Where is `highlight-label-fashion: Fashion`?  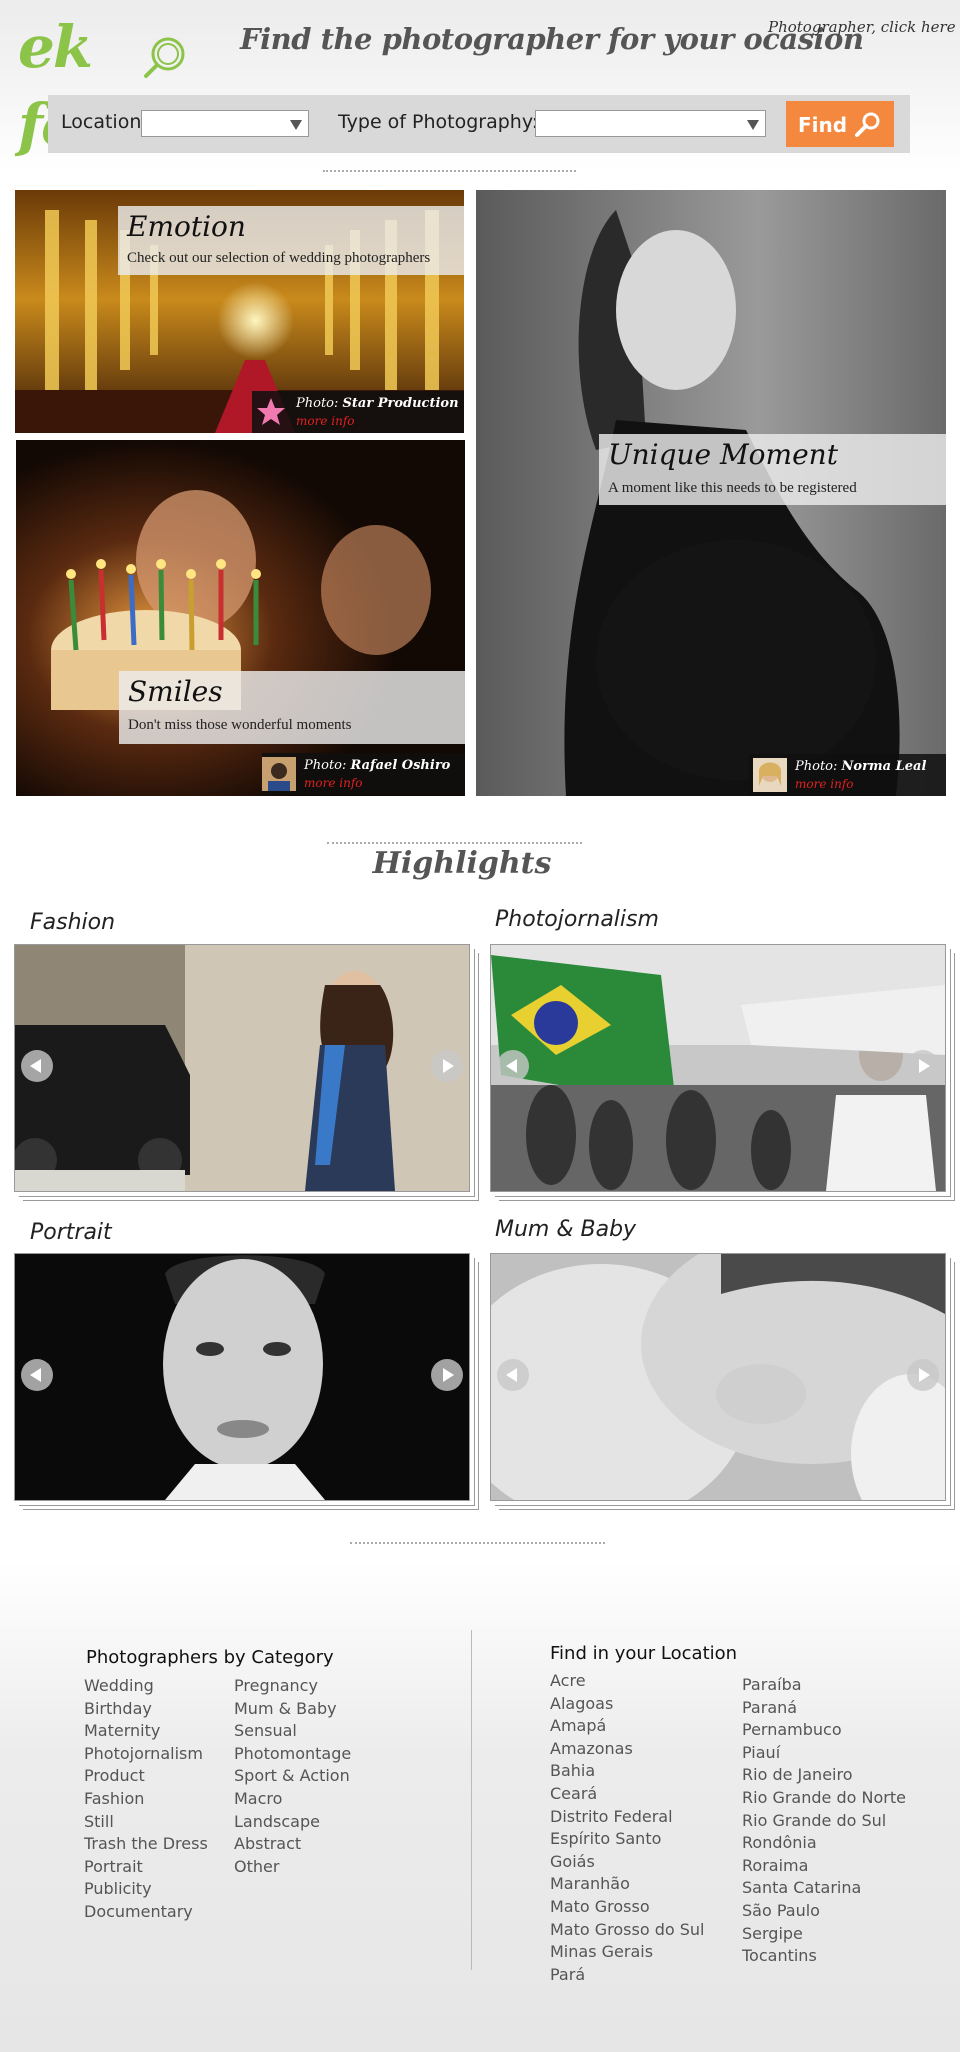 highlight-label-fashion: Fashion is located at coordinates (72, 922).